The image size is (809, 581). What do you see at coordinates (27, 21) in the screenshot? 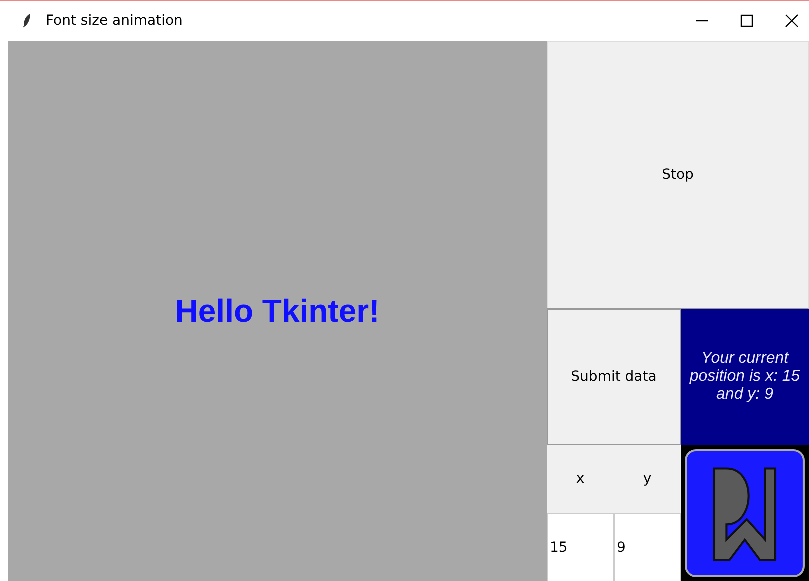
I see `feather-icon` at bounding box center [27, 21].